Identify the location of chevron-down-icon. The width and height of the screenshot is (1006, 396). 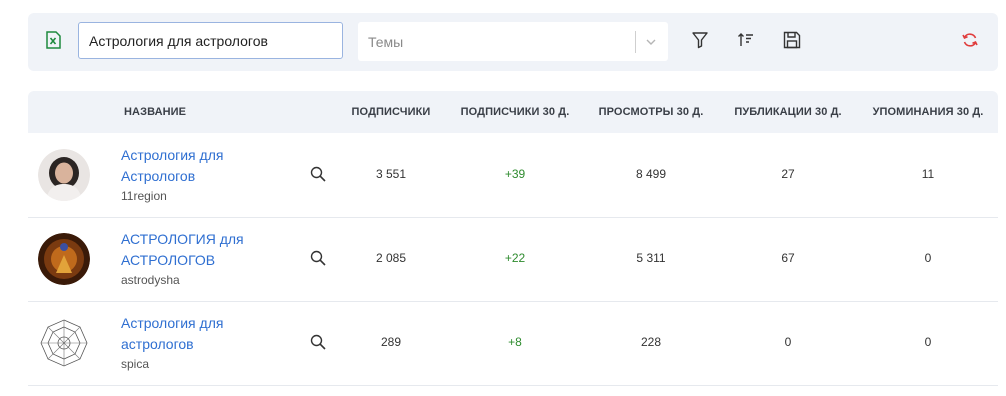
(651, 42).